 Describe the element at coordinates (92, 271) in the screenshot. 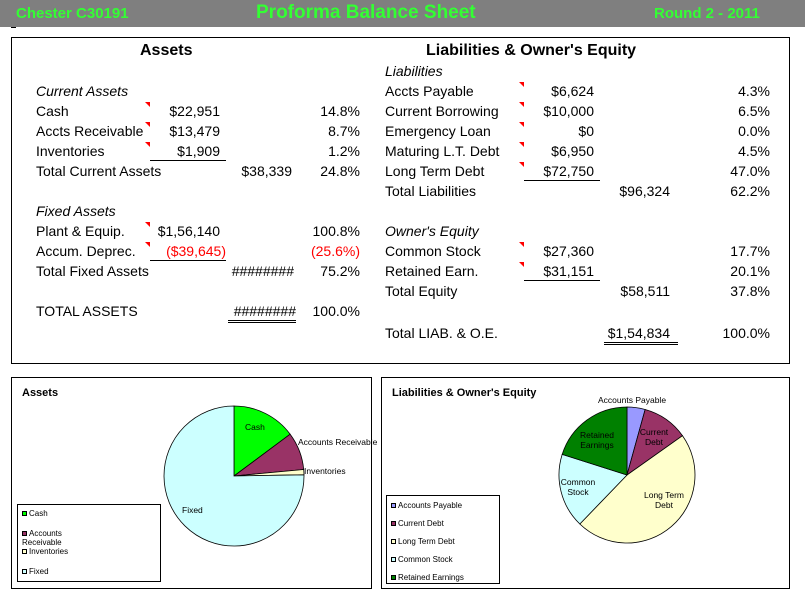

I see `total-fixed-assets-label: Total Fixed Assets` at that location.